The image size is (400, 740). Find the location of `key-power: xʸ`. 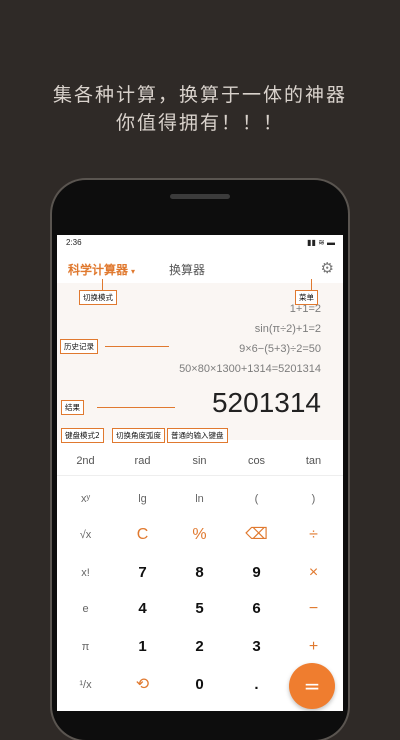

key-power: xʸ is located at coordinates (85, 499).